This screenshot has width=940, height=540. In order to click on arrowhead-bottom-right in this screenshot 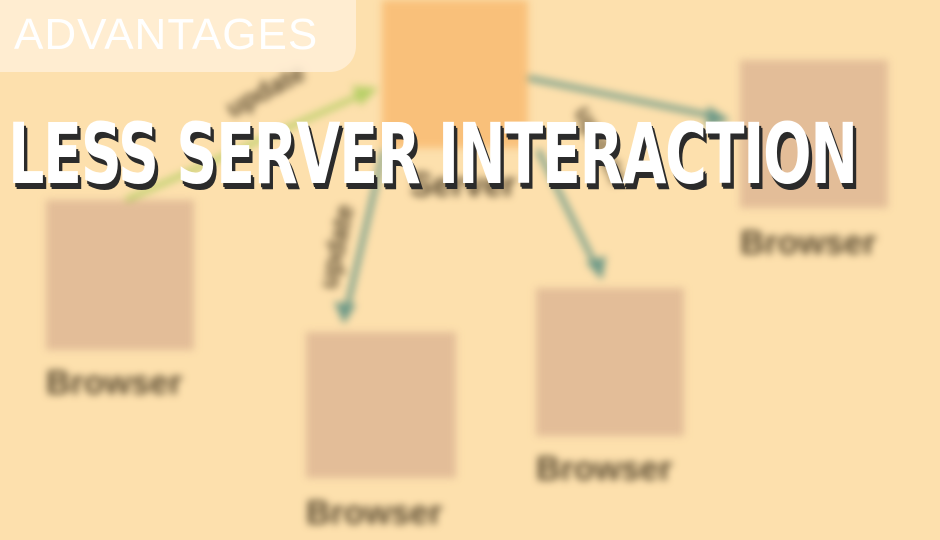, I will do `click(596, 268)`.